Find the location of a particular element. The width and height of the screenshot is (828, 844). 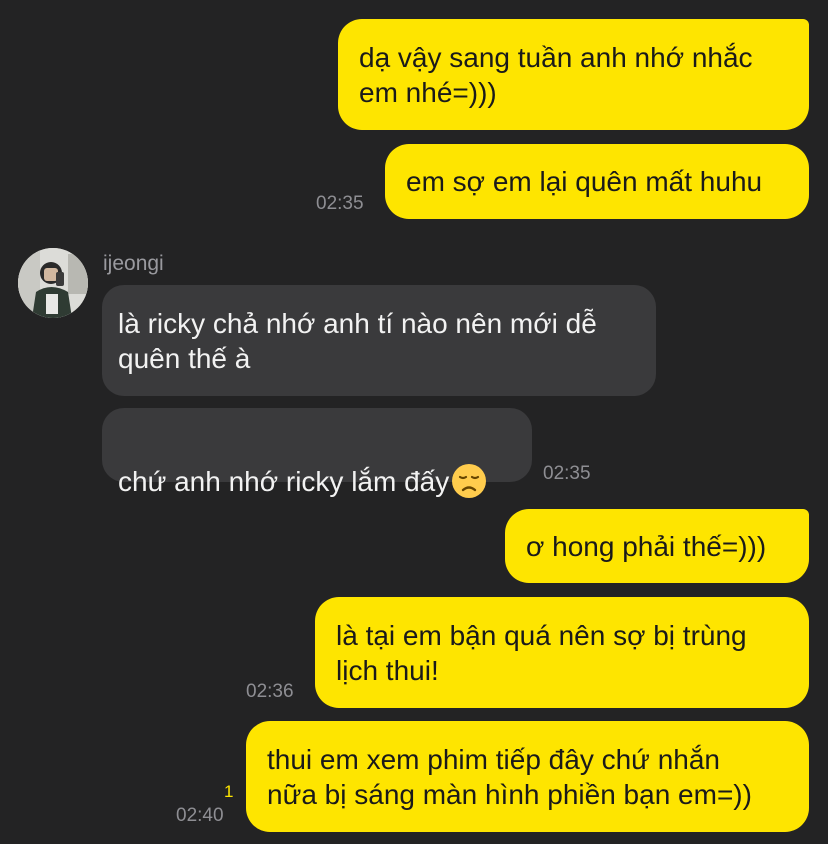

outgoing-message-bubble: dạ vậy sang tuần anh nhớ nhắc em nhé=))) is located at coordinates (573, 74).